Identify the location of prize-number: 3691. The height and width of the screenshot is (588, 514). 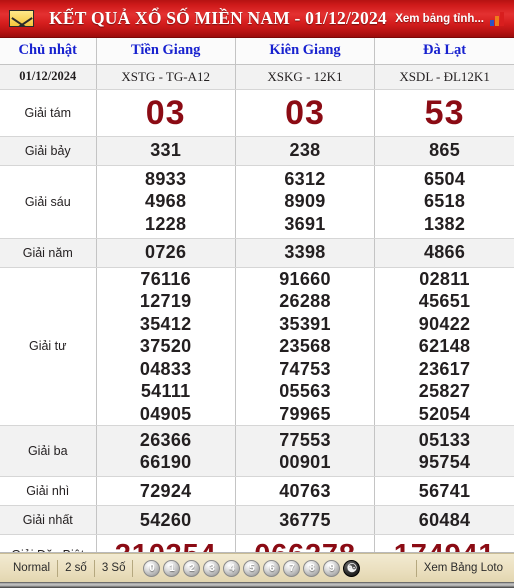
(305, 223).